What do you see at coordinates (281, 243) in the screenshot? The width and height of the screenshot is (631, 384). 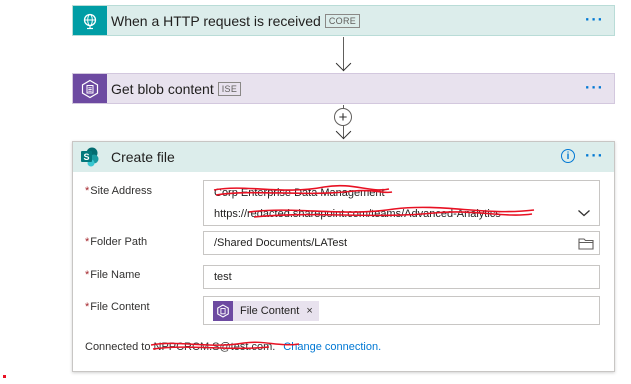 I see `folder-path-value: /Shared Documents/LATest` at bounding box center [281, 243].